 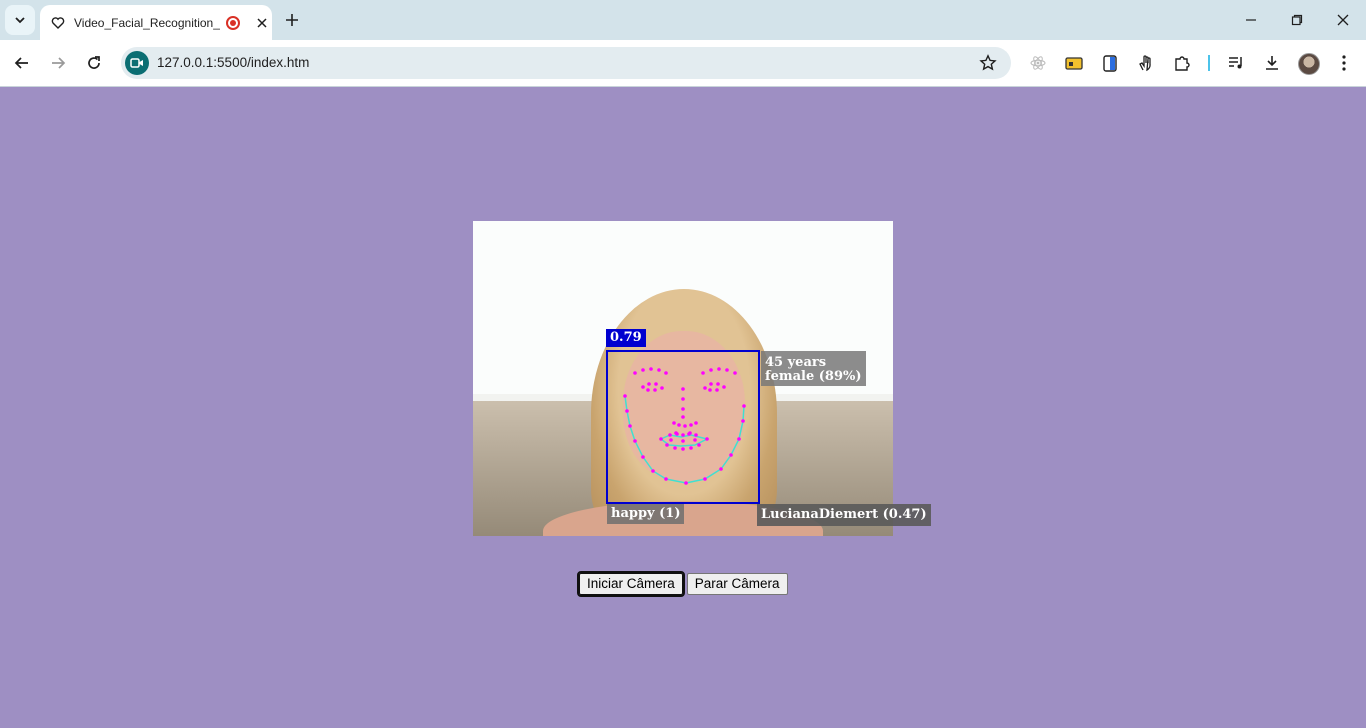 What do you see at coordinates (813, 376) in the screenshot?
I see `gender-label: female (89%)` at bounding box center [813, 376].